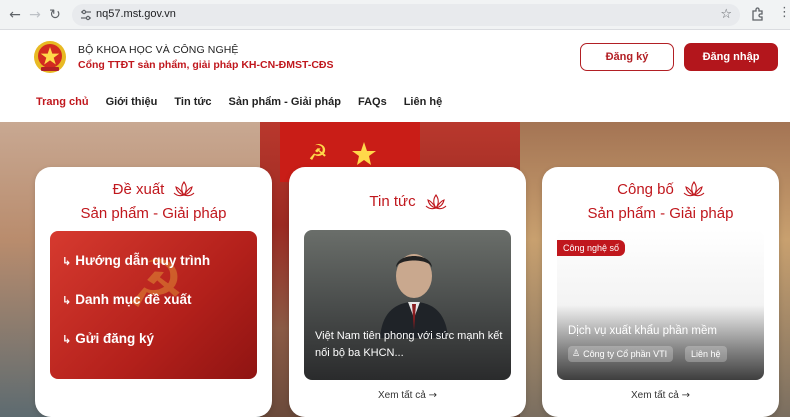 This screenshot has height=417, width=790. What do you see at coordinates (372, 102) in the screenshot?
I see `menu-item-faqs: FAQs` at bounding box center [372, 102].